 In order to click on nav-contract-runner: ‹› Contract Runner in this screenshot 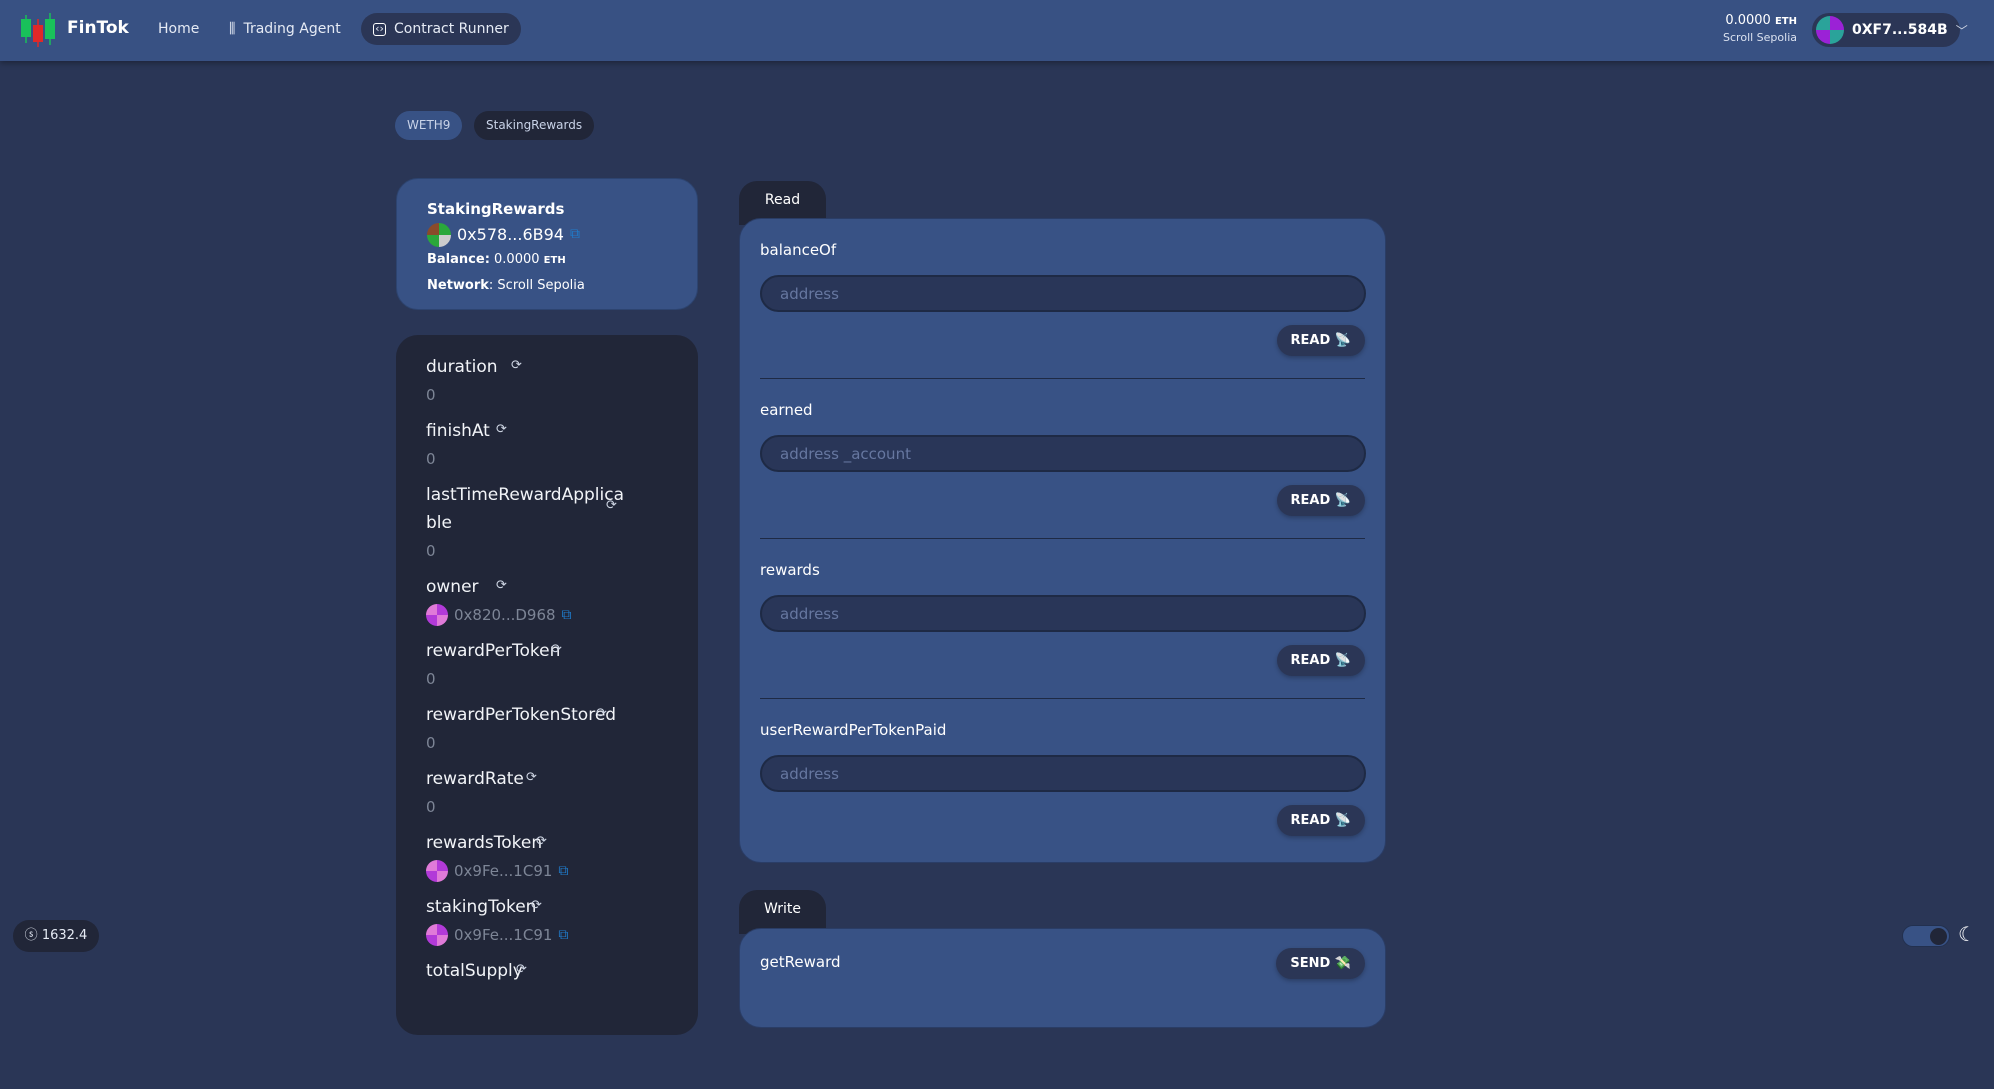, I will do `click(441, 29)`.